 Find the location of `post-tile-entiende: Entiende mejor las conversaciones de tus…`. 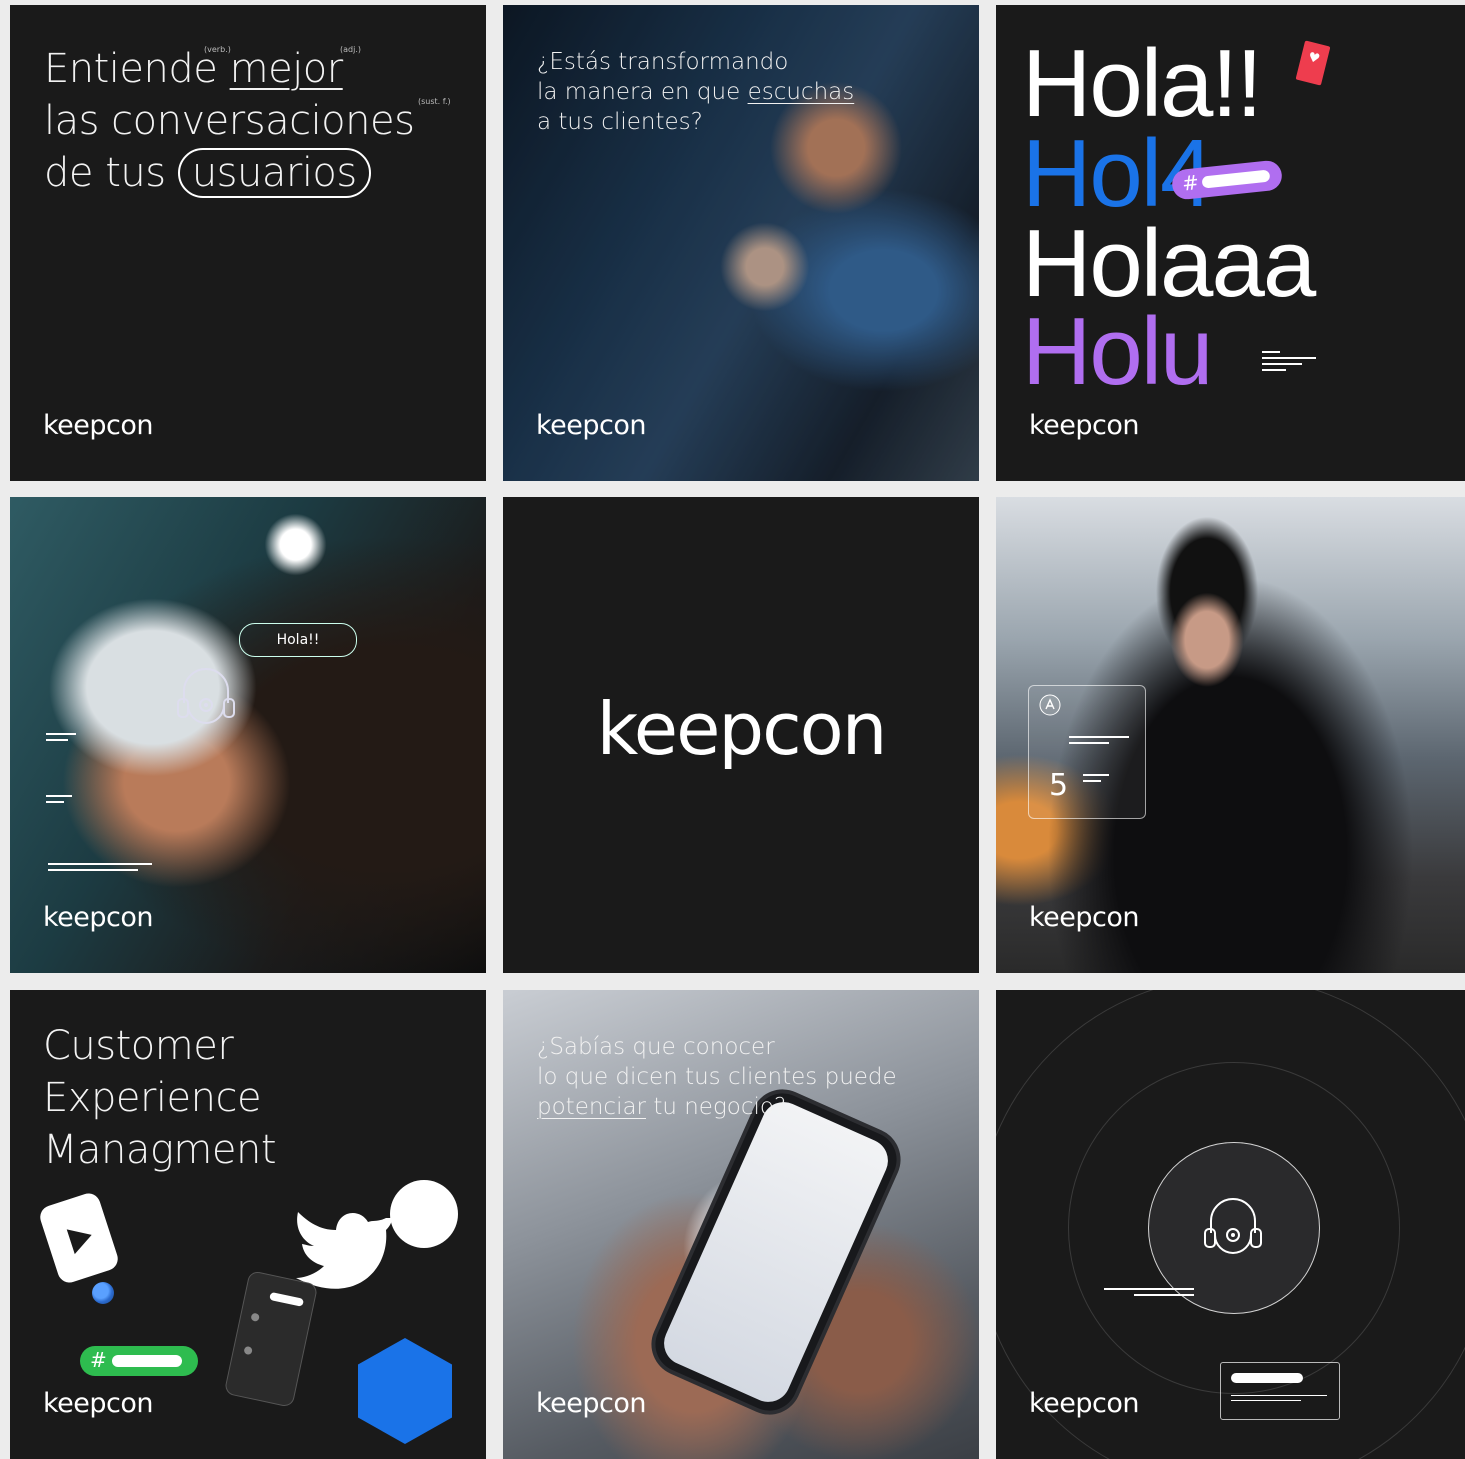

post-tile-entiende: Entiende mejor las conversaciones de tus… is located at coordinates (248, 243).